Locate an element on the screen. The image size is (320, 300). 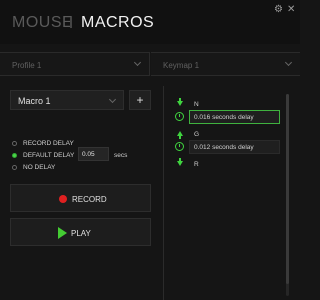
event-key-label: R is located at coordinates (196, 164).